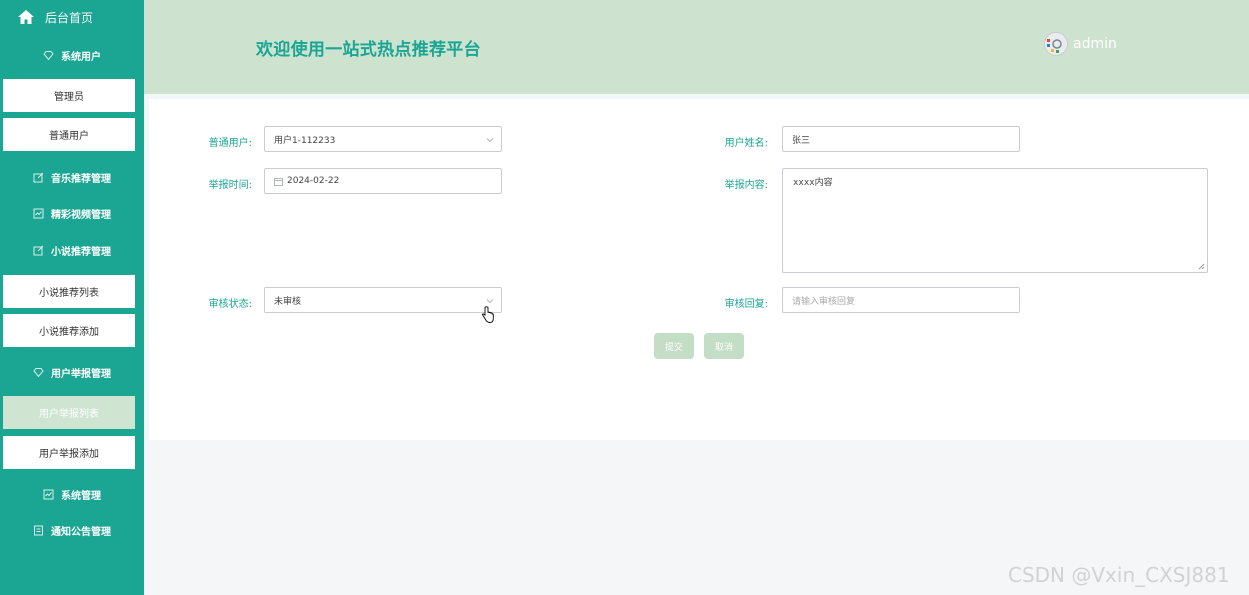 The width and height of the screenshot is (1249, 595). I want to click on sidebar-group-label: 精彩视频管理, so click(81, 215).